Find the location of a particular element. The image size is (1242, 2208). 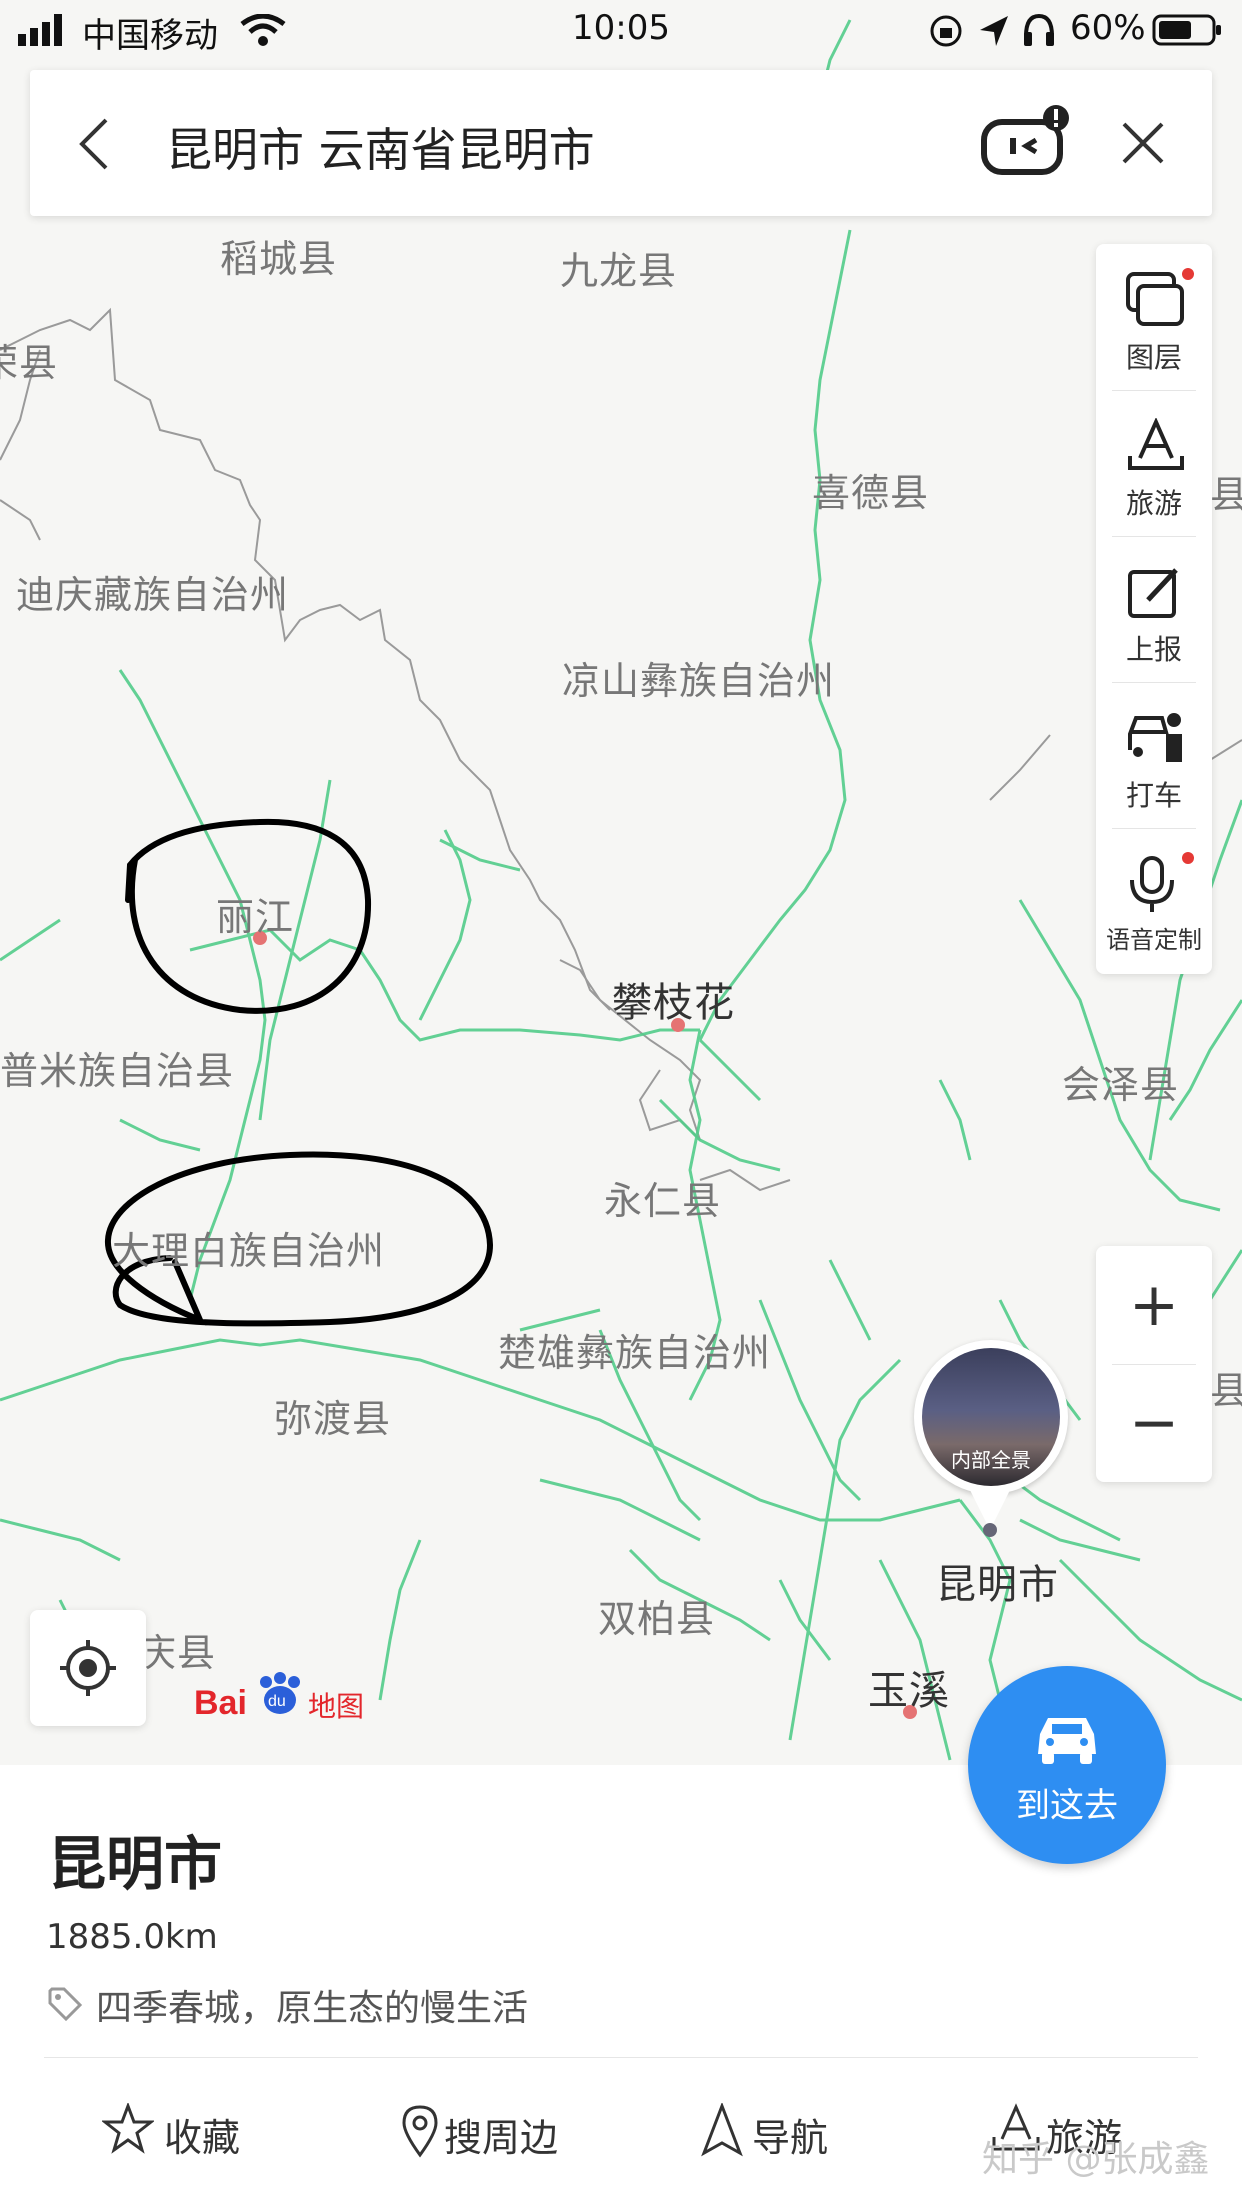

zoom-in-button: + is located at coordinates (1154, 1305).